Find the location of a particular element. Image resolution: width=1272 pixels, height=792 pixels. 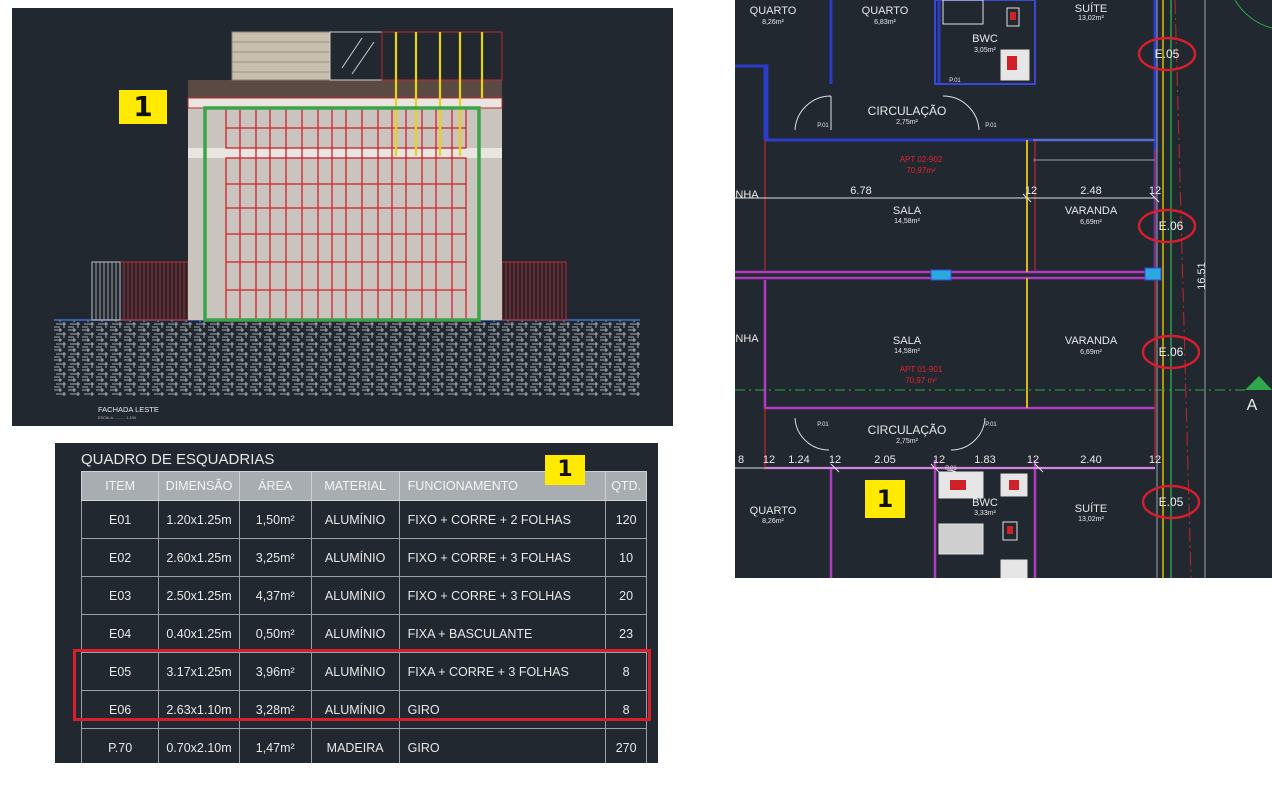

cell-qty: 120 is located at coordinates (626, 519).